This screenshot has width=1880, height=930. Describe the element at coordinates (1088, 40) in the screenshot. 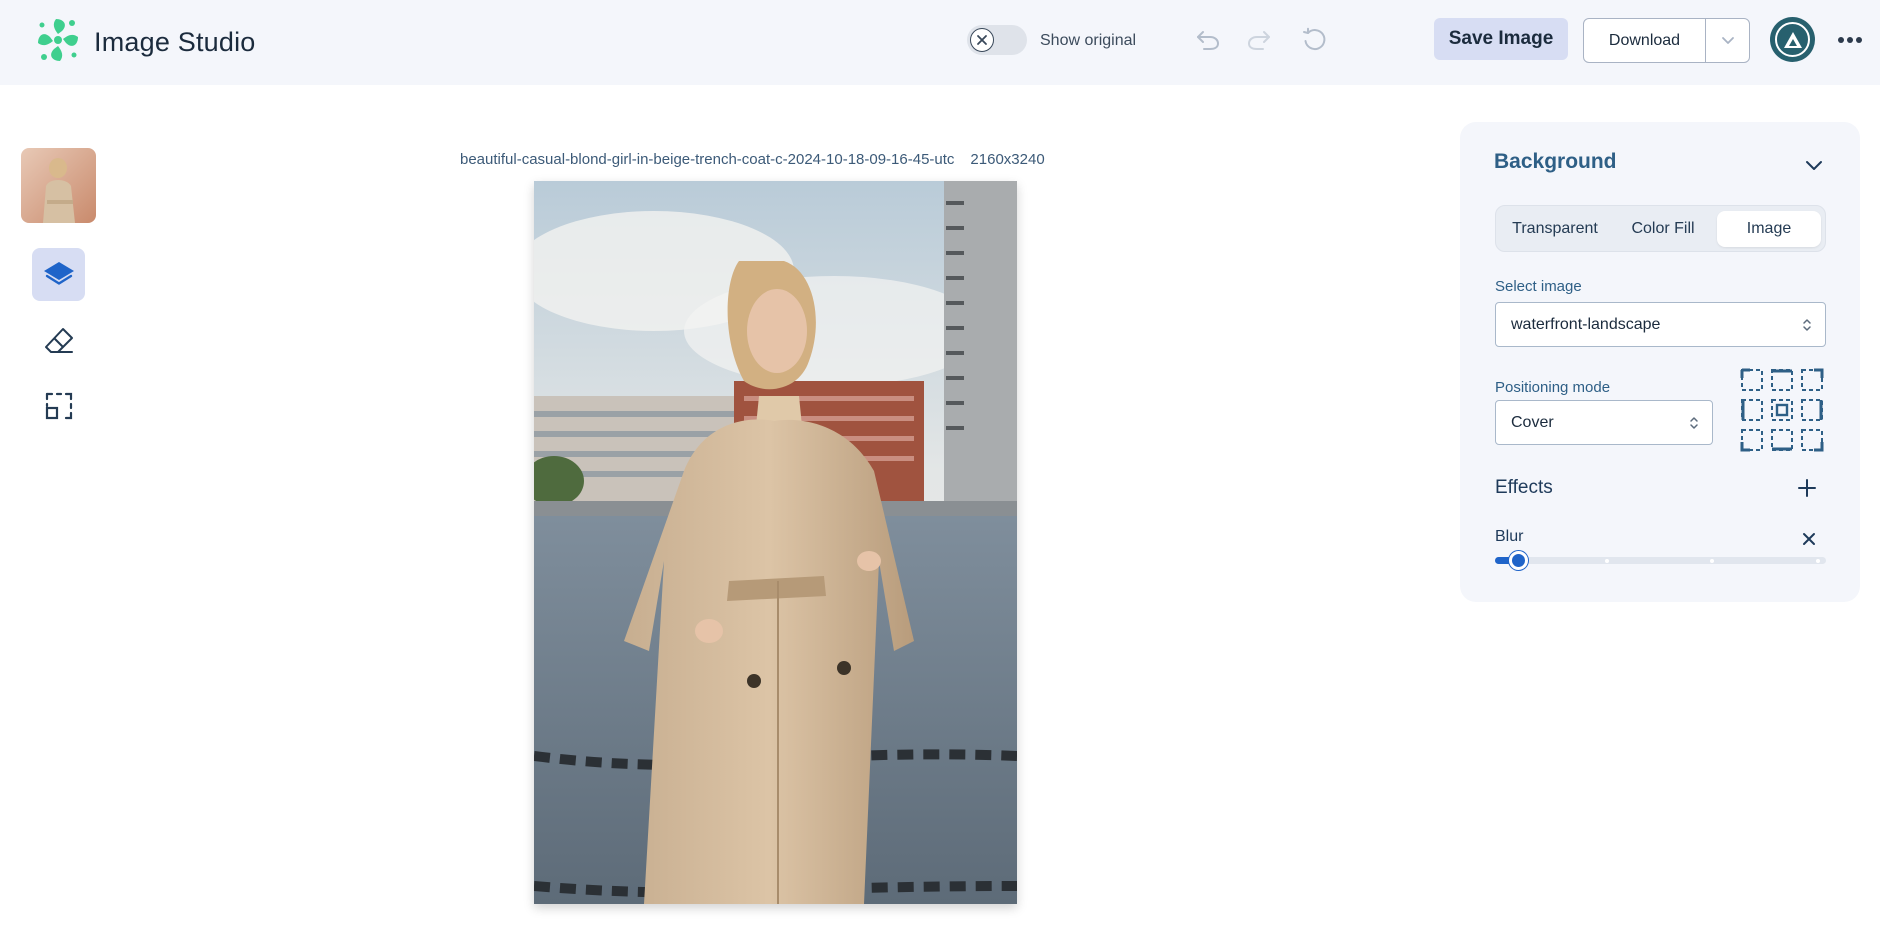

I see `show-original-label: Show original` at that location.